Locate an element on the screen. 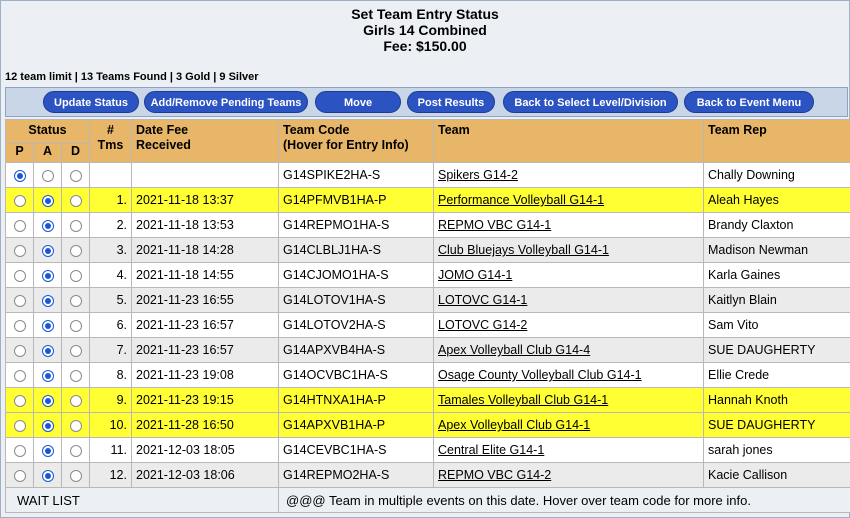 The image size is (850, 518). move-button: Move is located at coordinates (358, 102).